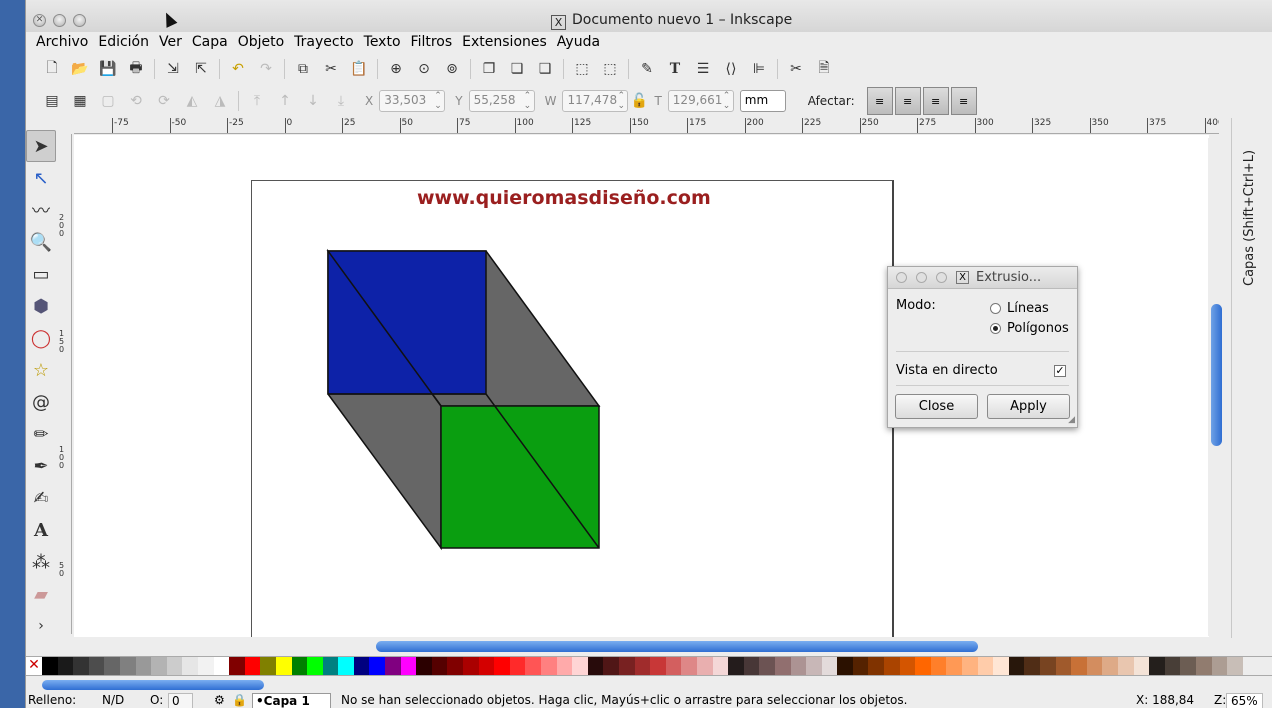  Describe the element at coordinates (1071, 420) in the screenshot. I see `resize-grip-icon: ◢` at that location.